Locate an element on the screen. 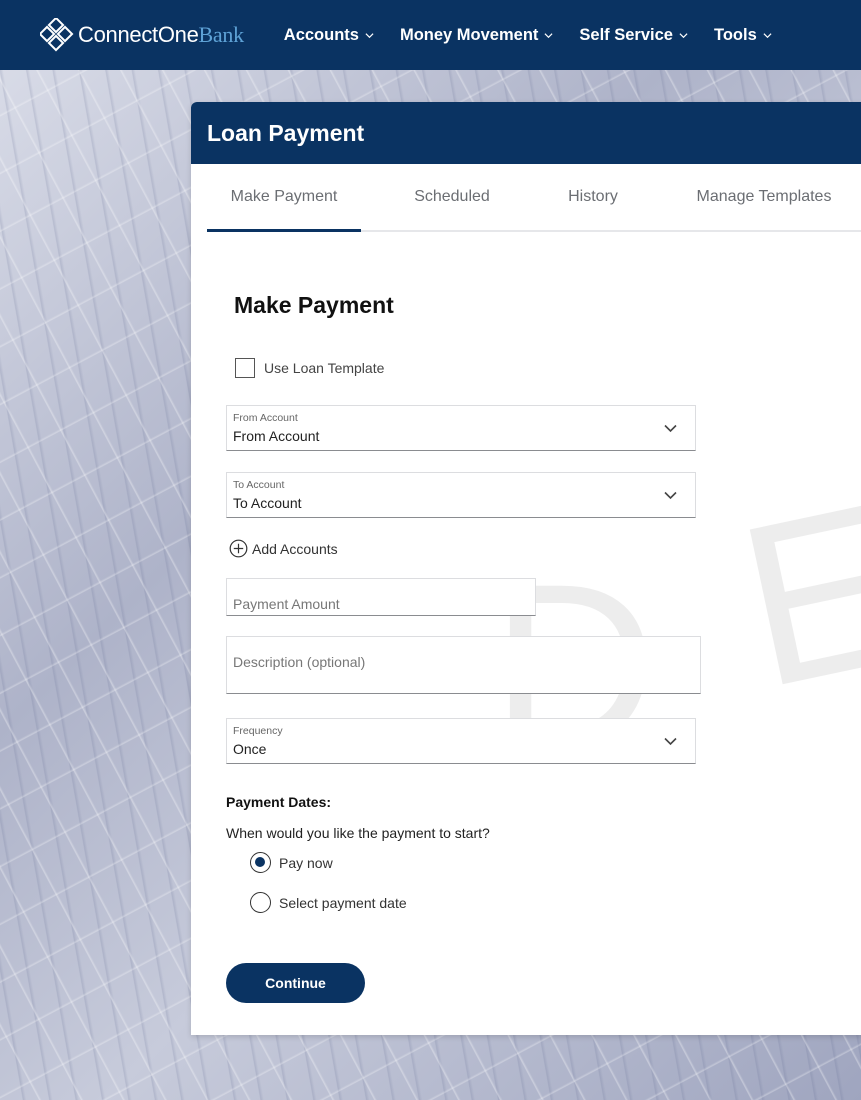  from-account-select: From Account From Account is located at coordinates (461, 428).